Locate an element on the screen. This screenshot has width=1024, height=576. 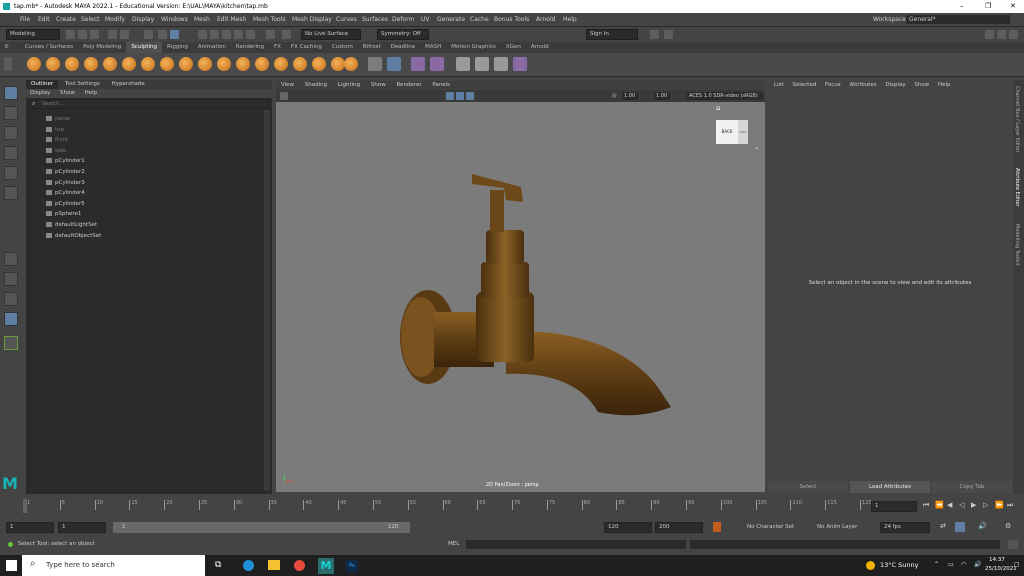
magnify-icon is located at coordinates (11, 343).